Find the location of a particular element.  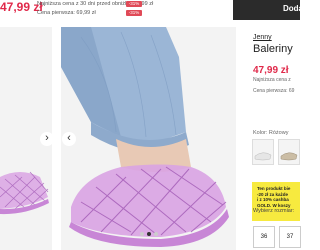

product-price: 47,99 zł is located at coordinates (271, 70).